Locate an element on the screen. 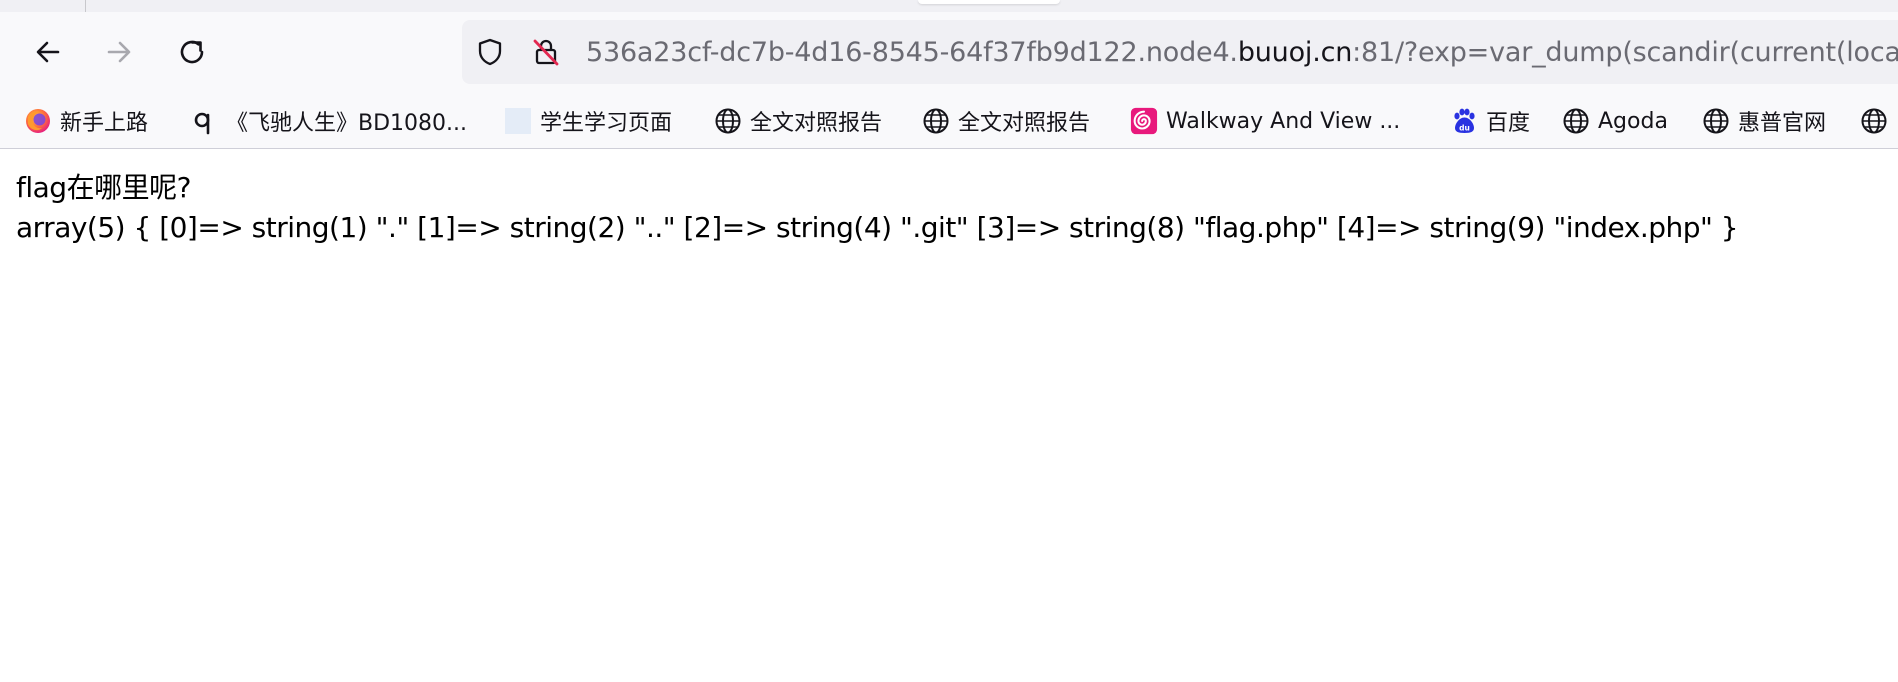 This screenshot has height=682, width=1898. tracking-shield-button is located at coordinates (490, 54).